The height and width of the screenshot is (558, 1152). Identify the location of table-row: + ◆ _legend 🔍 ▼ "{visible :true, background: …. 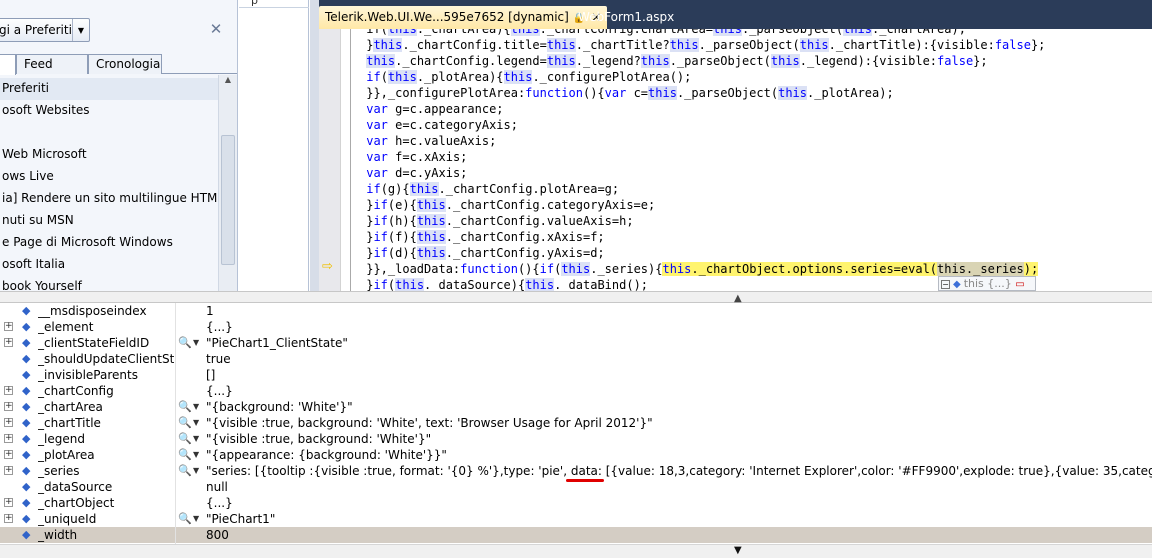
(576, 439).